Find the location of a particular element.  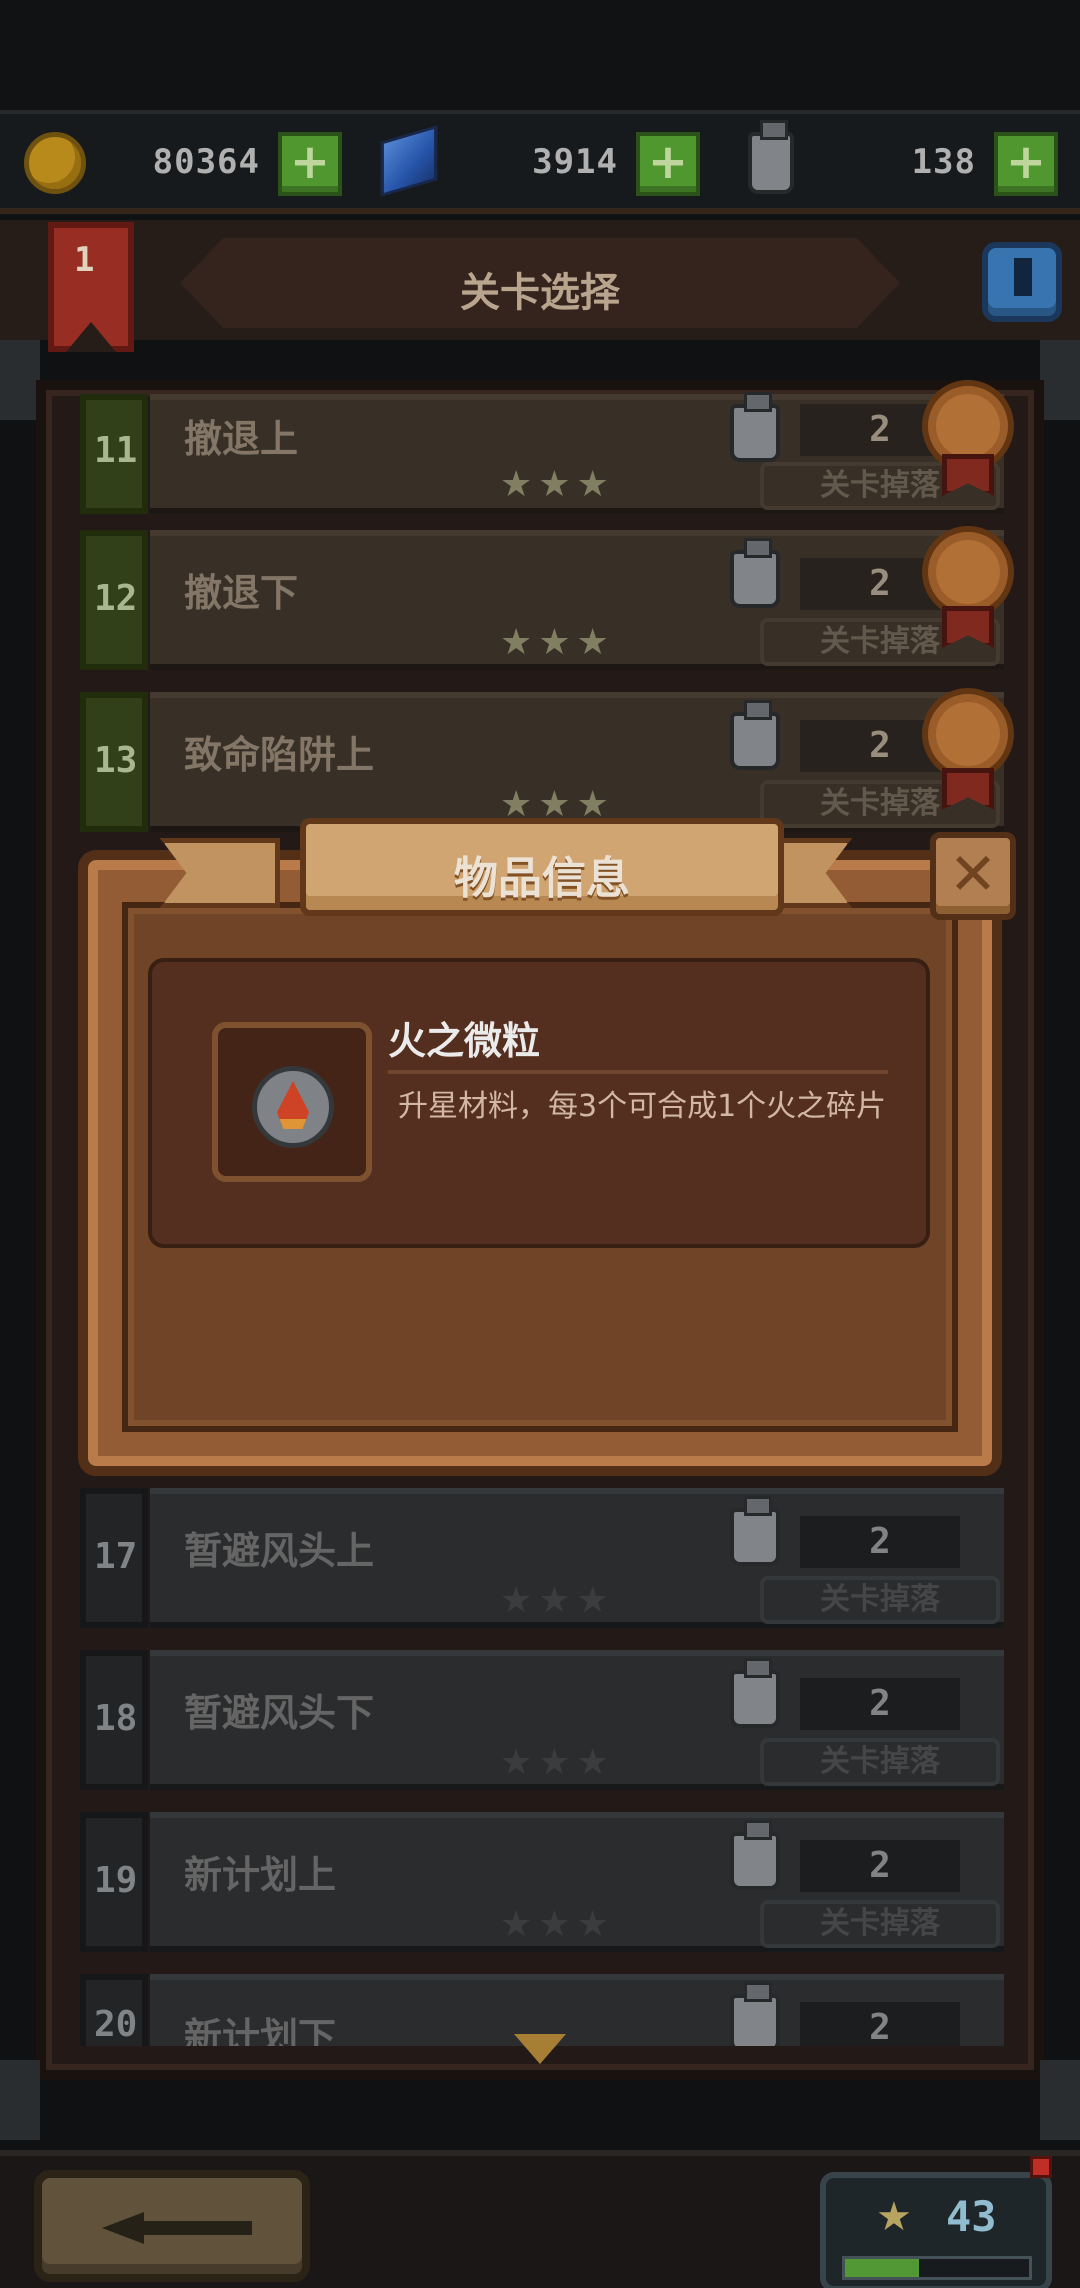

divider is located at coordinates (638, 1072).